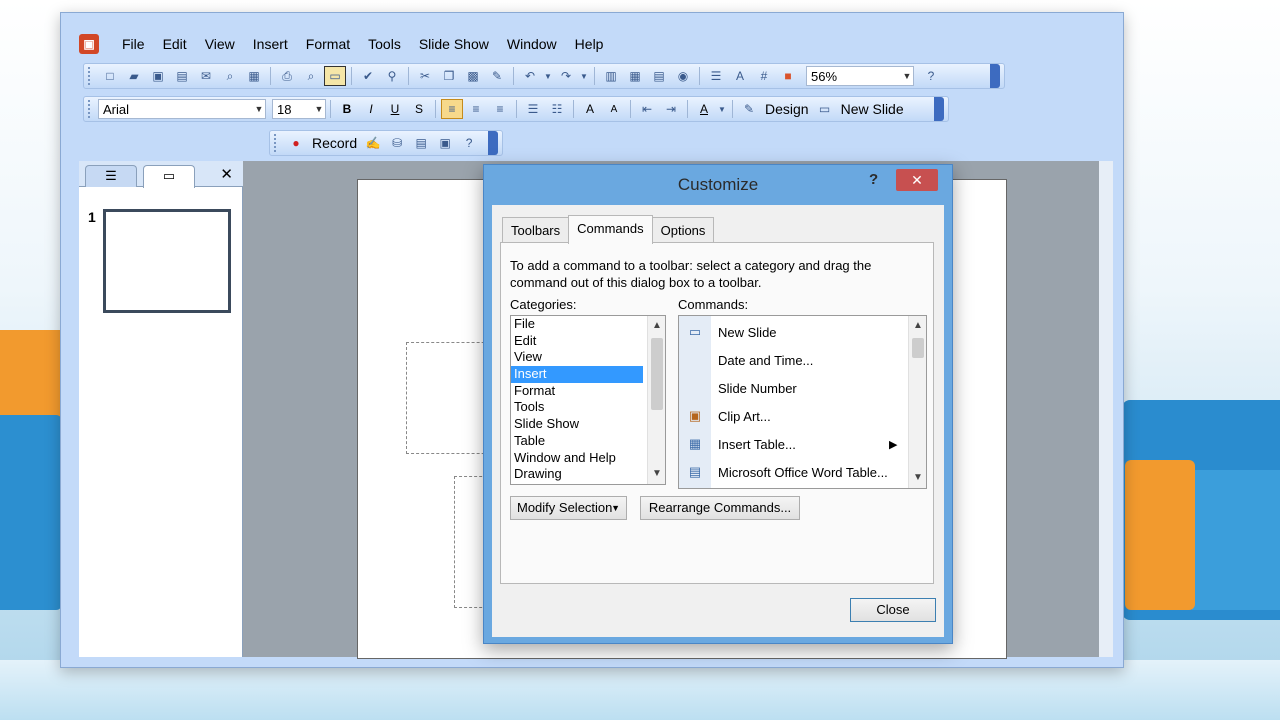  What do you see at coordinates (610, 229) in the screenshot?
I see `tab-commands: Commands` at bounding box center [610, 229].